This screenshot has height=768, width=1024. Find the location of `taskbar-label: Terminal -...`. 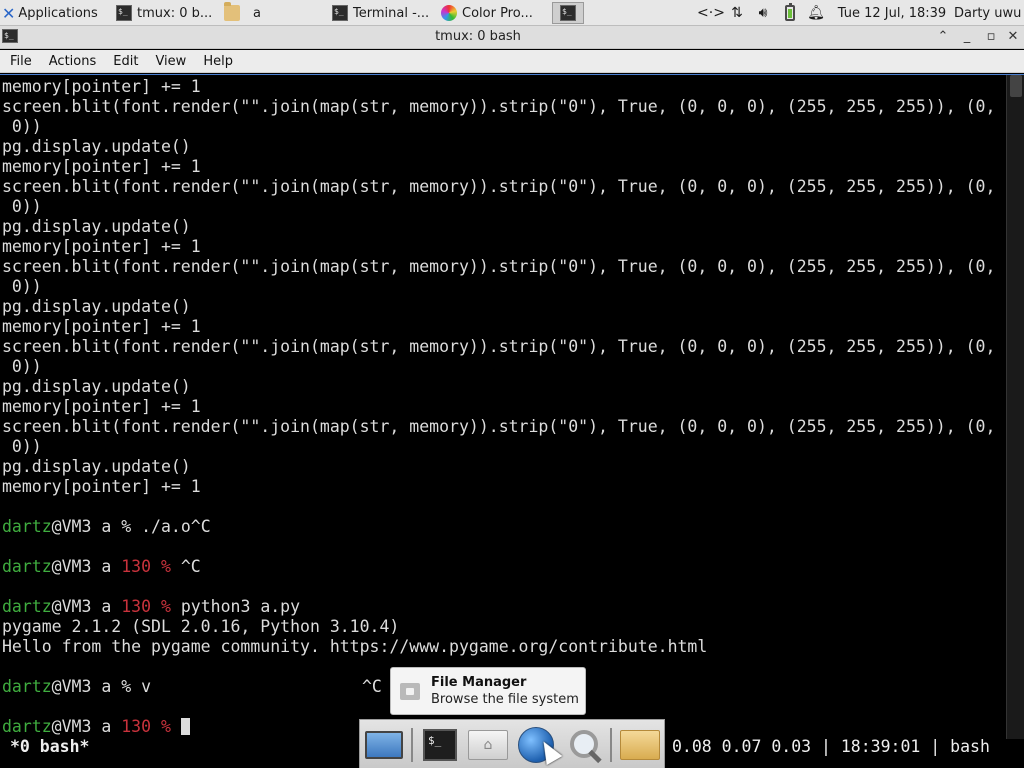

taskbar-label: Terminal -... is located at coordinates (391, 13).